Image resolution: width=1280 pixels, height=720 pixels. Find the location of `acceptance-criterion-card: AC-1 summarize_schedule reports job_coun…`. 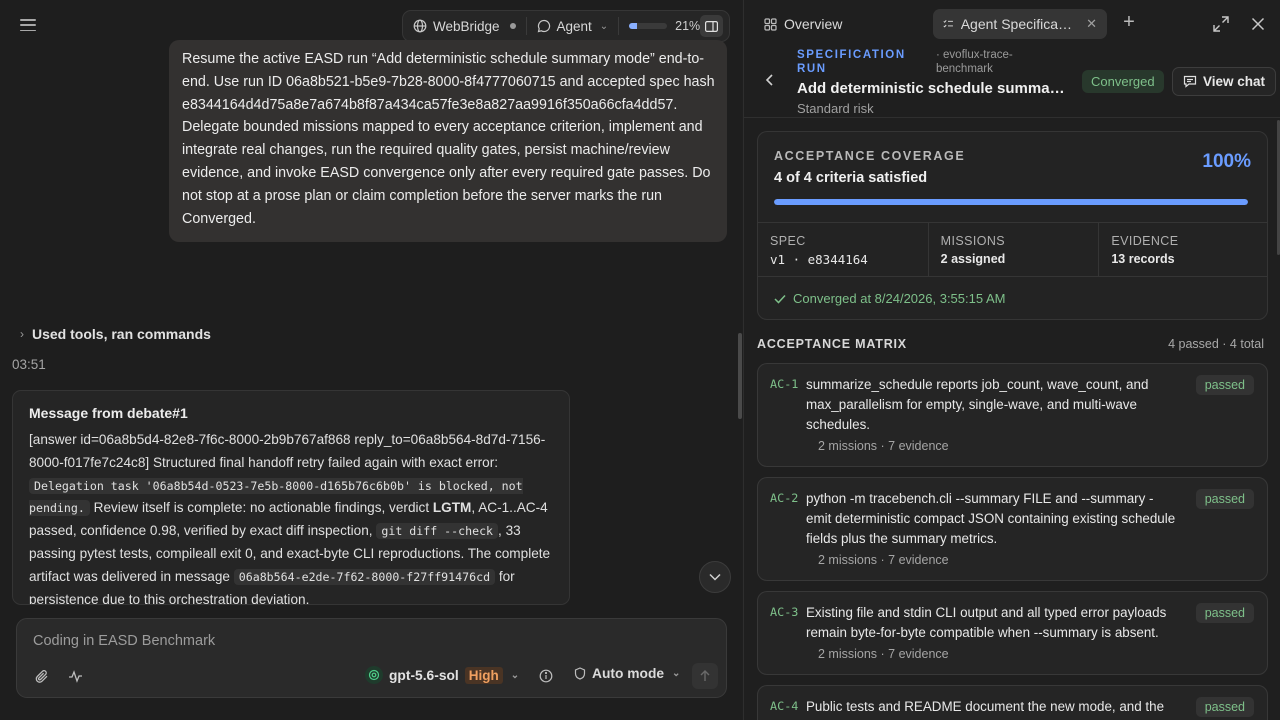

acceptance-criterion-card: AC-1 summarize_schedule reports job_coun… is located at coordinates (1012, 415).